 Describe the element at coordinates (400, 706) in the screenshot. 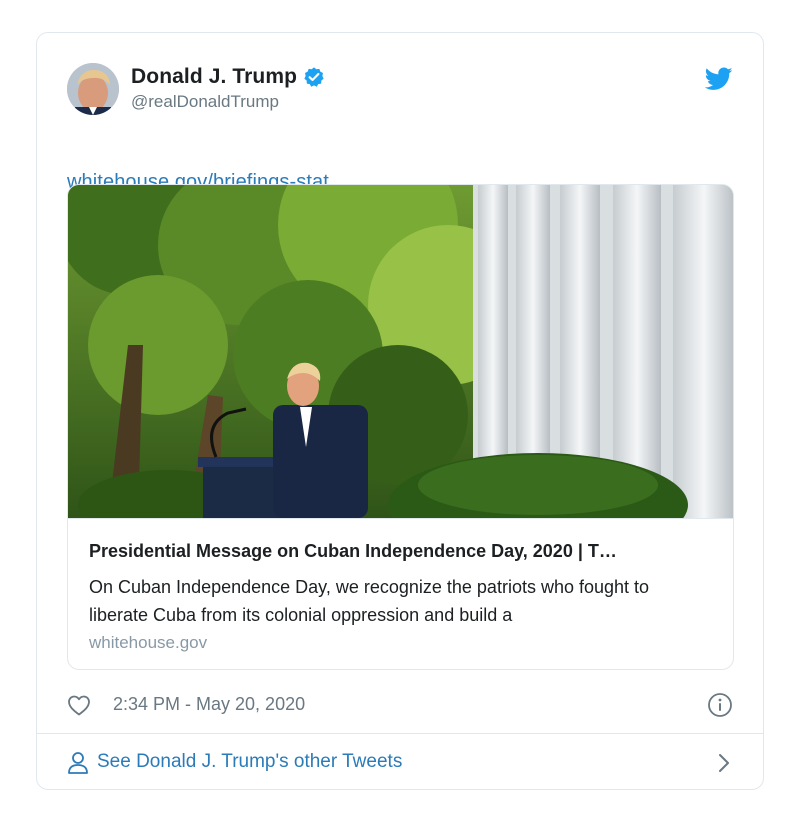

I see `tweet-meta: 2:34 PM - May 20, 2020` at that location.